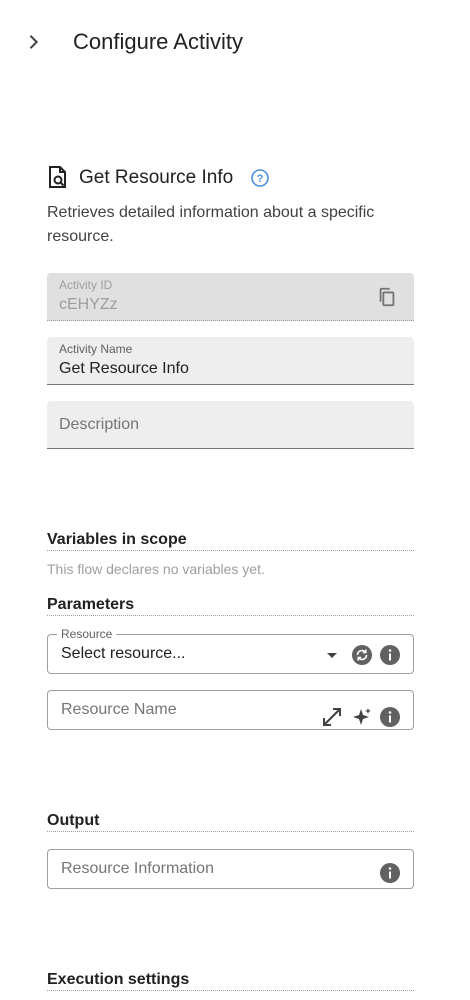  I want to click on expand-icon, so click(332, 717).